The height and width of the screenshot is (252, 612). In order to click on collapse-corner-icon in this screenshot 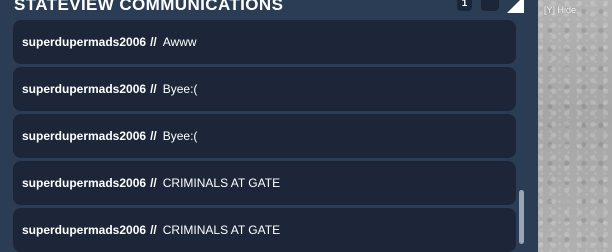, I will do `click(515, 6)`.